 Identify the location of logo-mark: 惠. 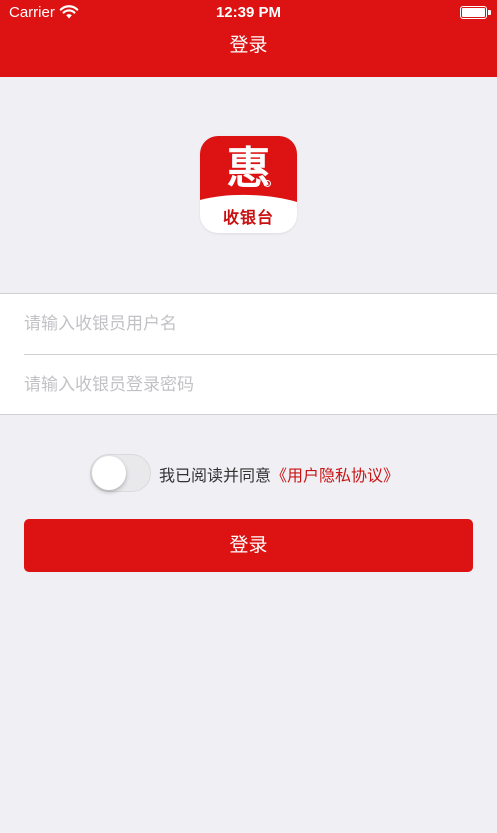
(248, 168).